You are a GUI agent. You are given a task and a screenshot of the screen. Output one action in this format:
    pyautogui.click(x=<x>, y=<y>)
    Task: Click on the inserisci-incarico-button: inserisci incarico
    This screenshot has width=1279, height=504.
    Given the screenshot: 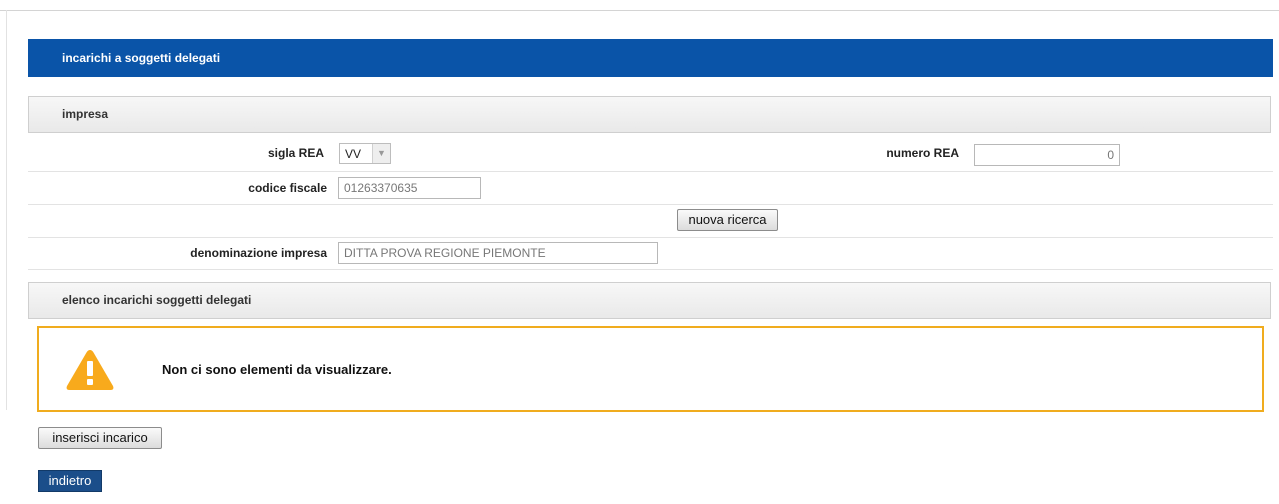 What is the action you would take?
    pyautogui.click(x=100, y=438)
    